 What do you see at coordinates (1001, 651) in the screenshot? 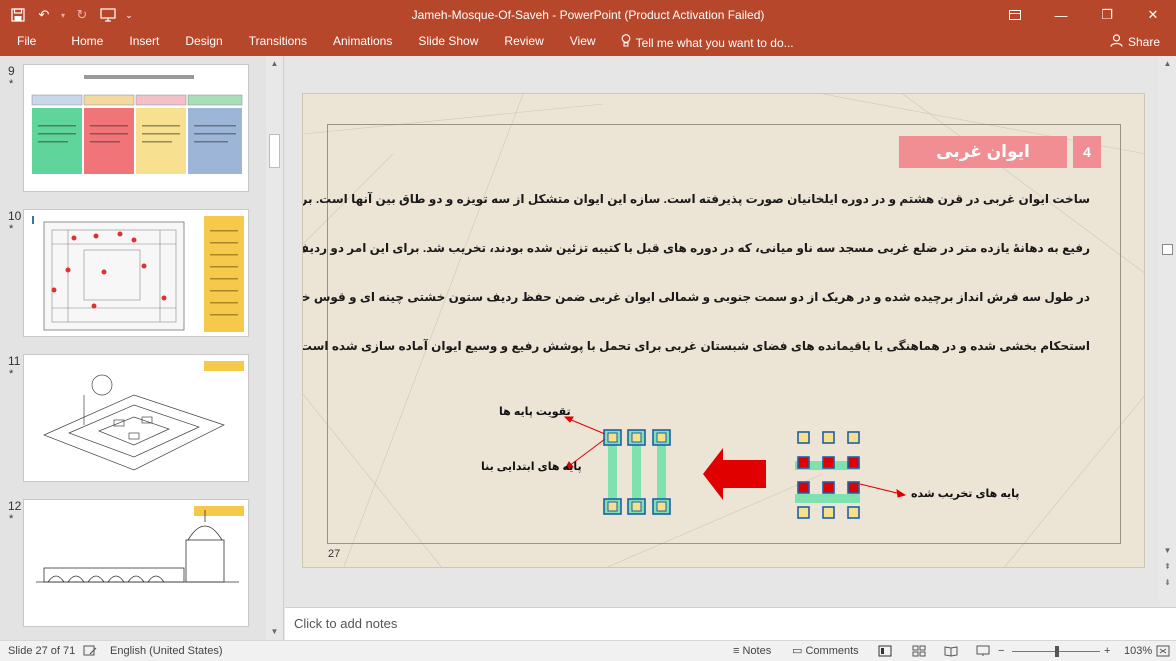
I see `zoom-out-icon: −` at bounding box center [1001, 651].